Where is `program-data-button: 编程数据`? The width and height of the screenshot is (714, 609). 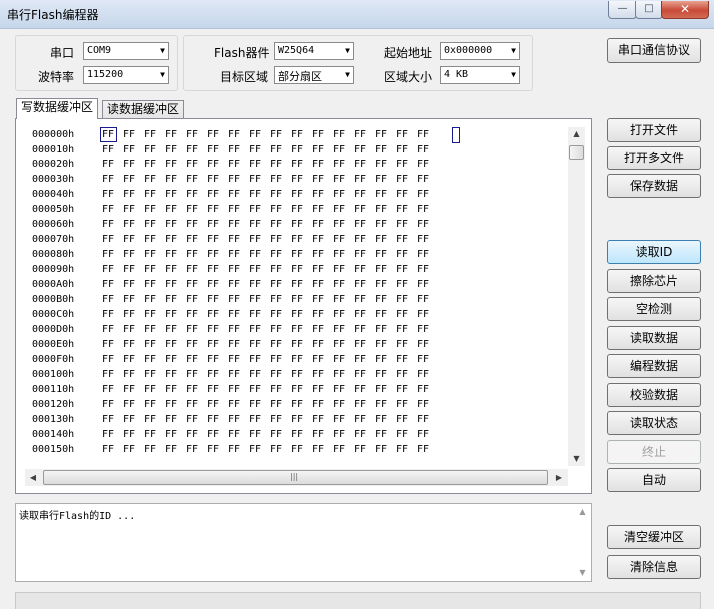 program-data-button: 编程数据 is located at coordinates (654, 366).